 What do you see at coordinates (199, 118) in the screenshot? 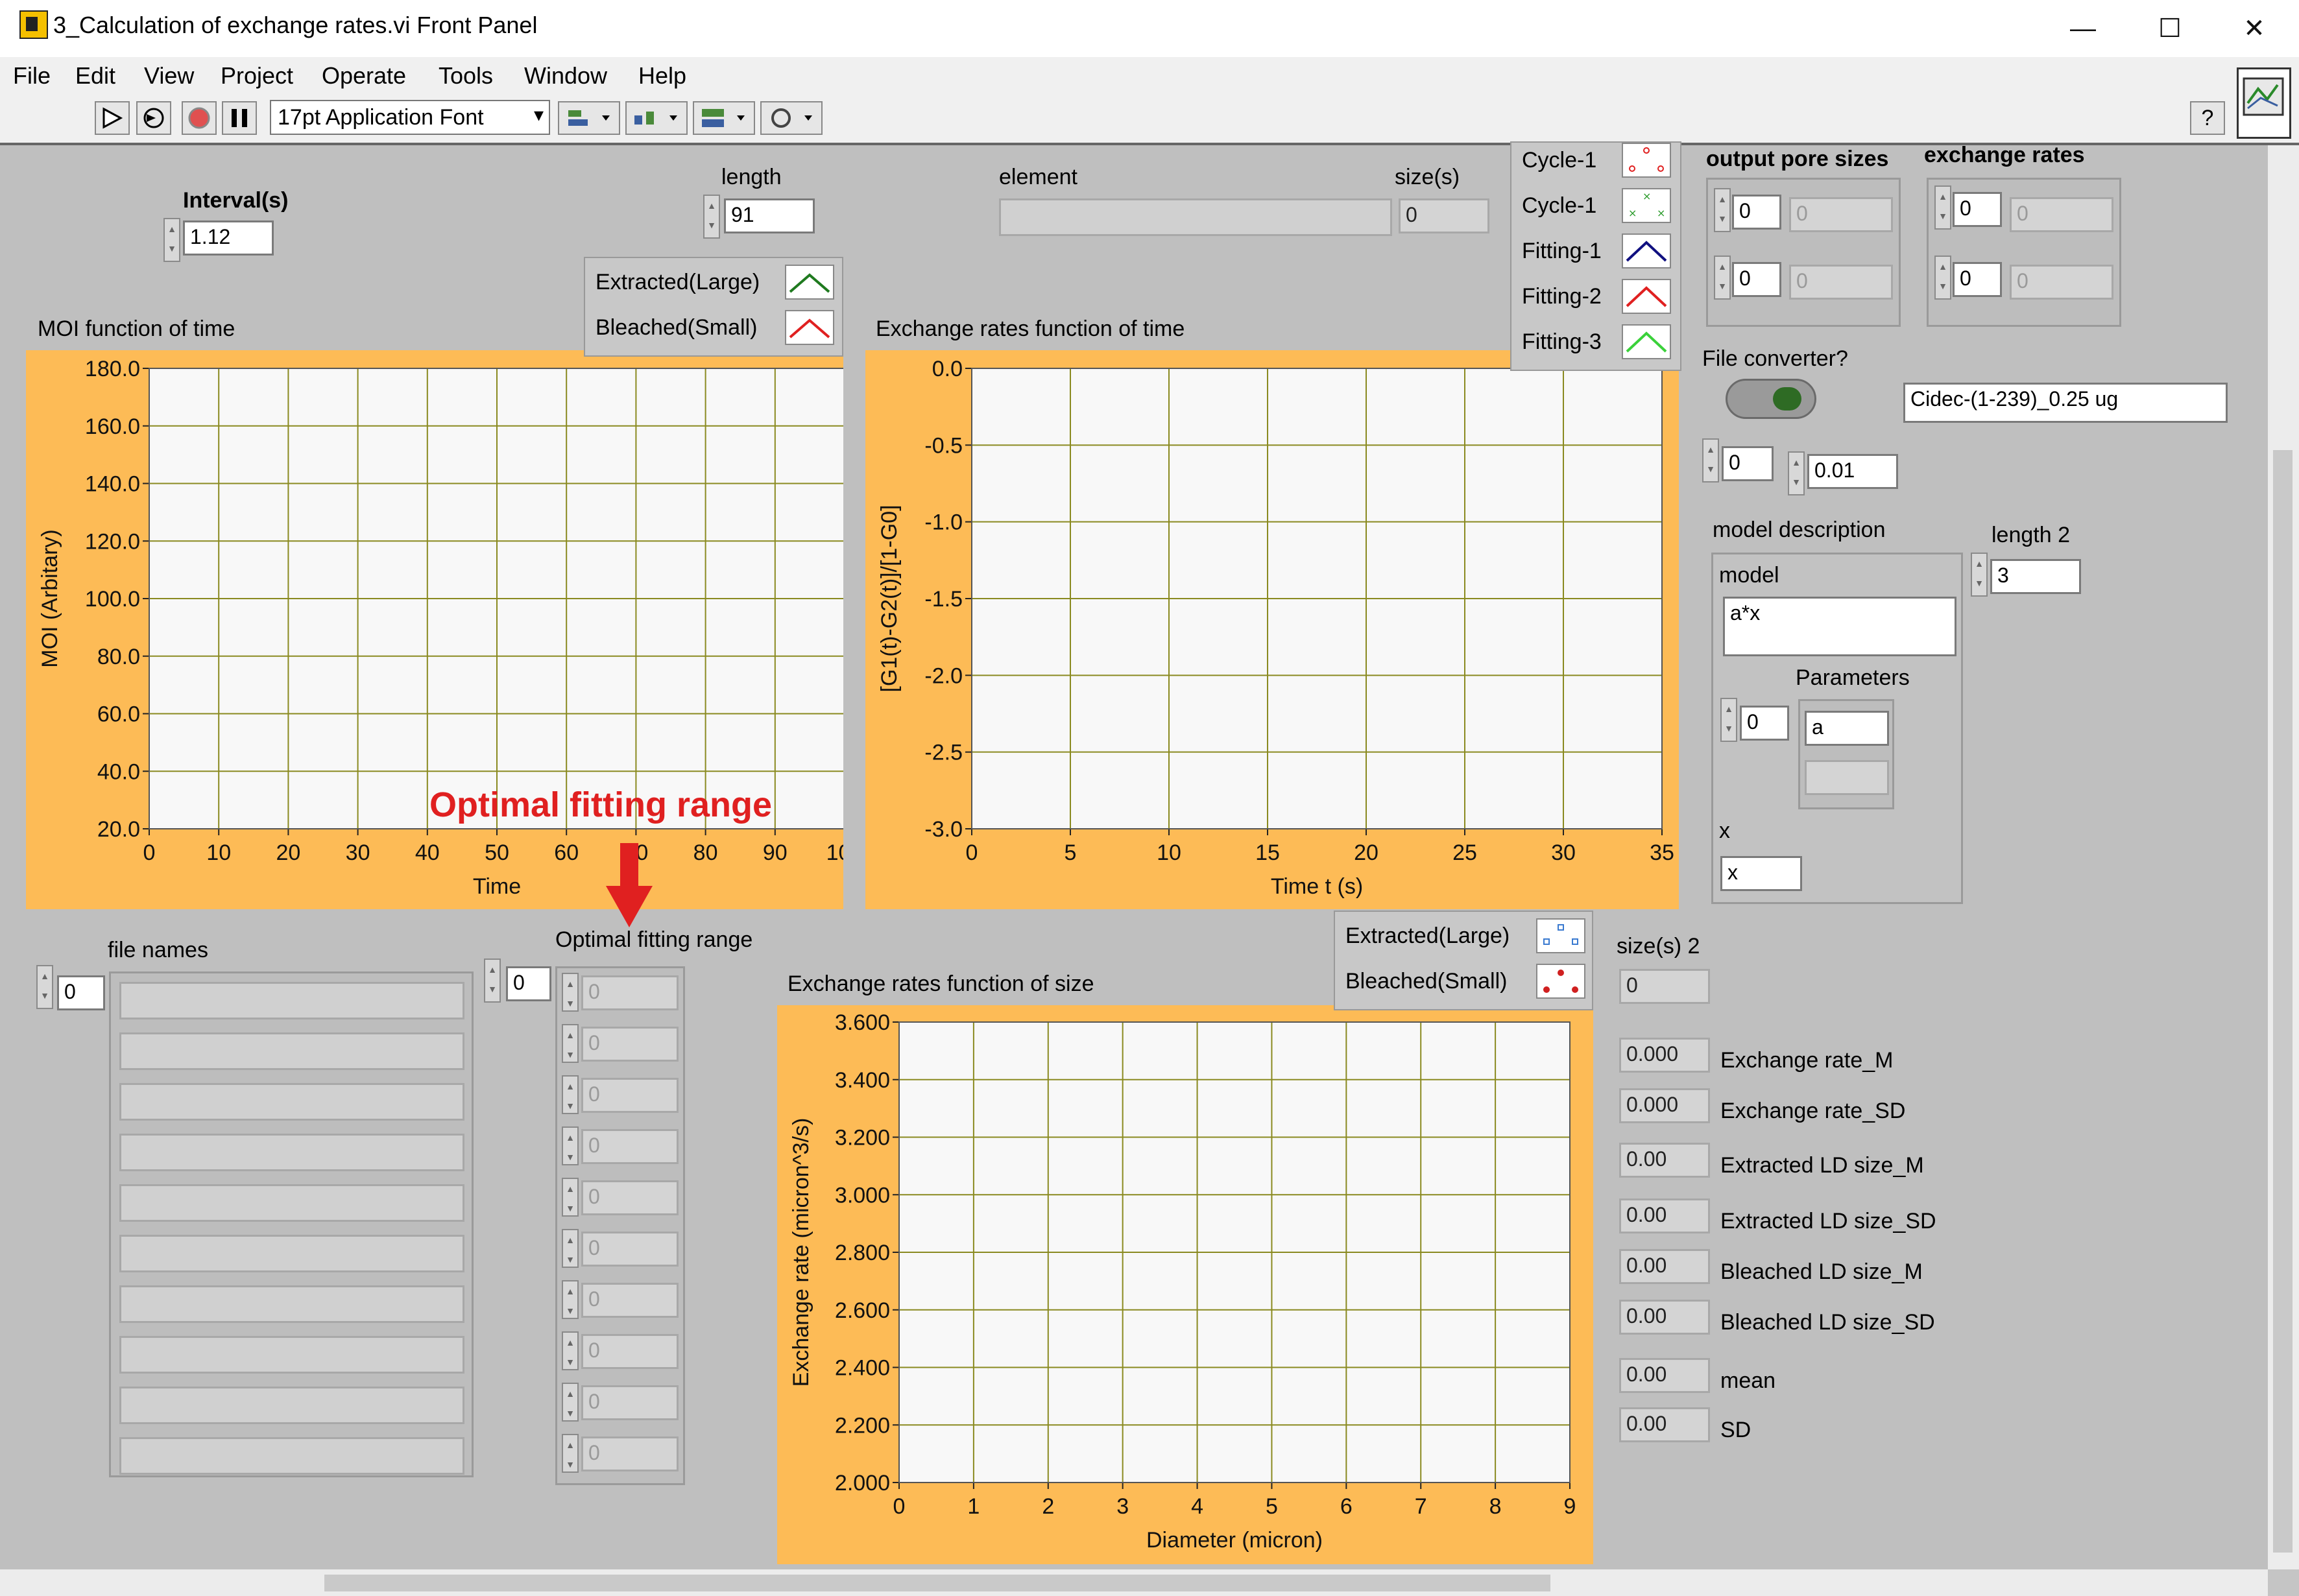
I see `abort-button` at bounding box center [199, 118].